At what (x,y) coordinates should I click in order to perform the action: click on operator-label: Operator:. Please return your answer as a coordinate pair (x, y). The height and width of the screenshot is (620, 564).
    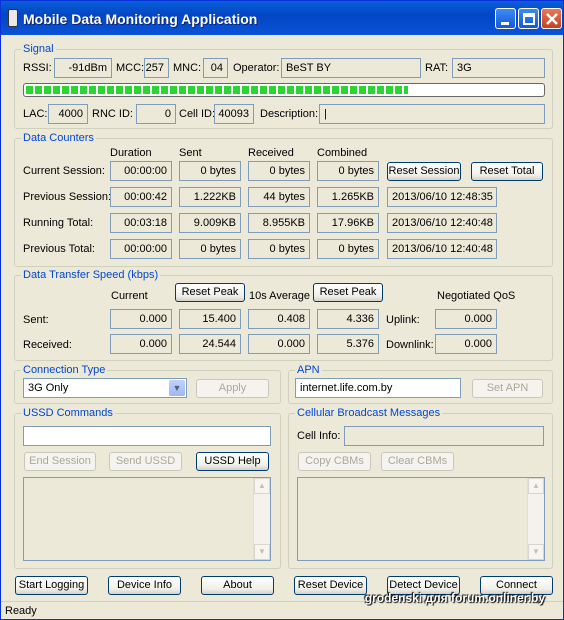
    Looking at the image, I should click on (256, 68).